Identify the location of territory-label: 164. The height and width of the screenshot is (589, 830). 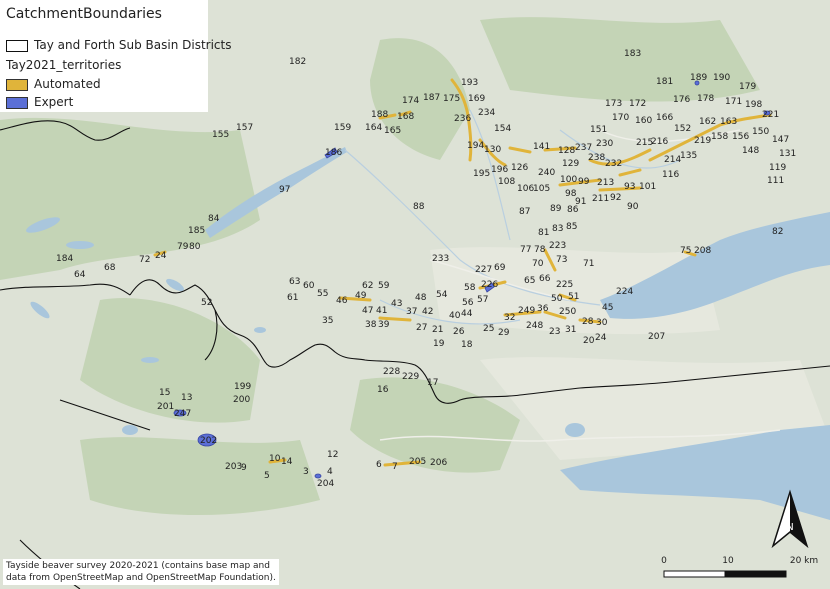
(373, 128).